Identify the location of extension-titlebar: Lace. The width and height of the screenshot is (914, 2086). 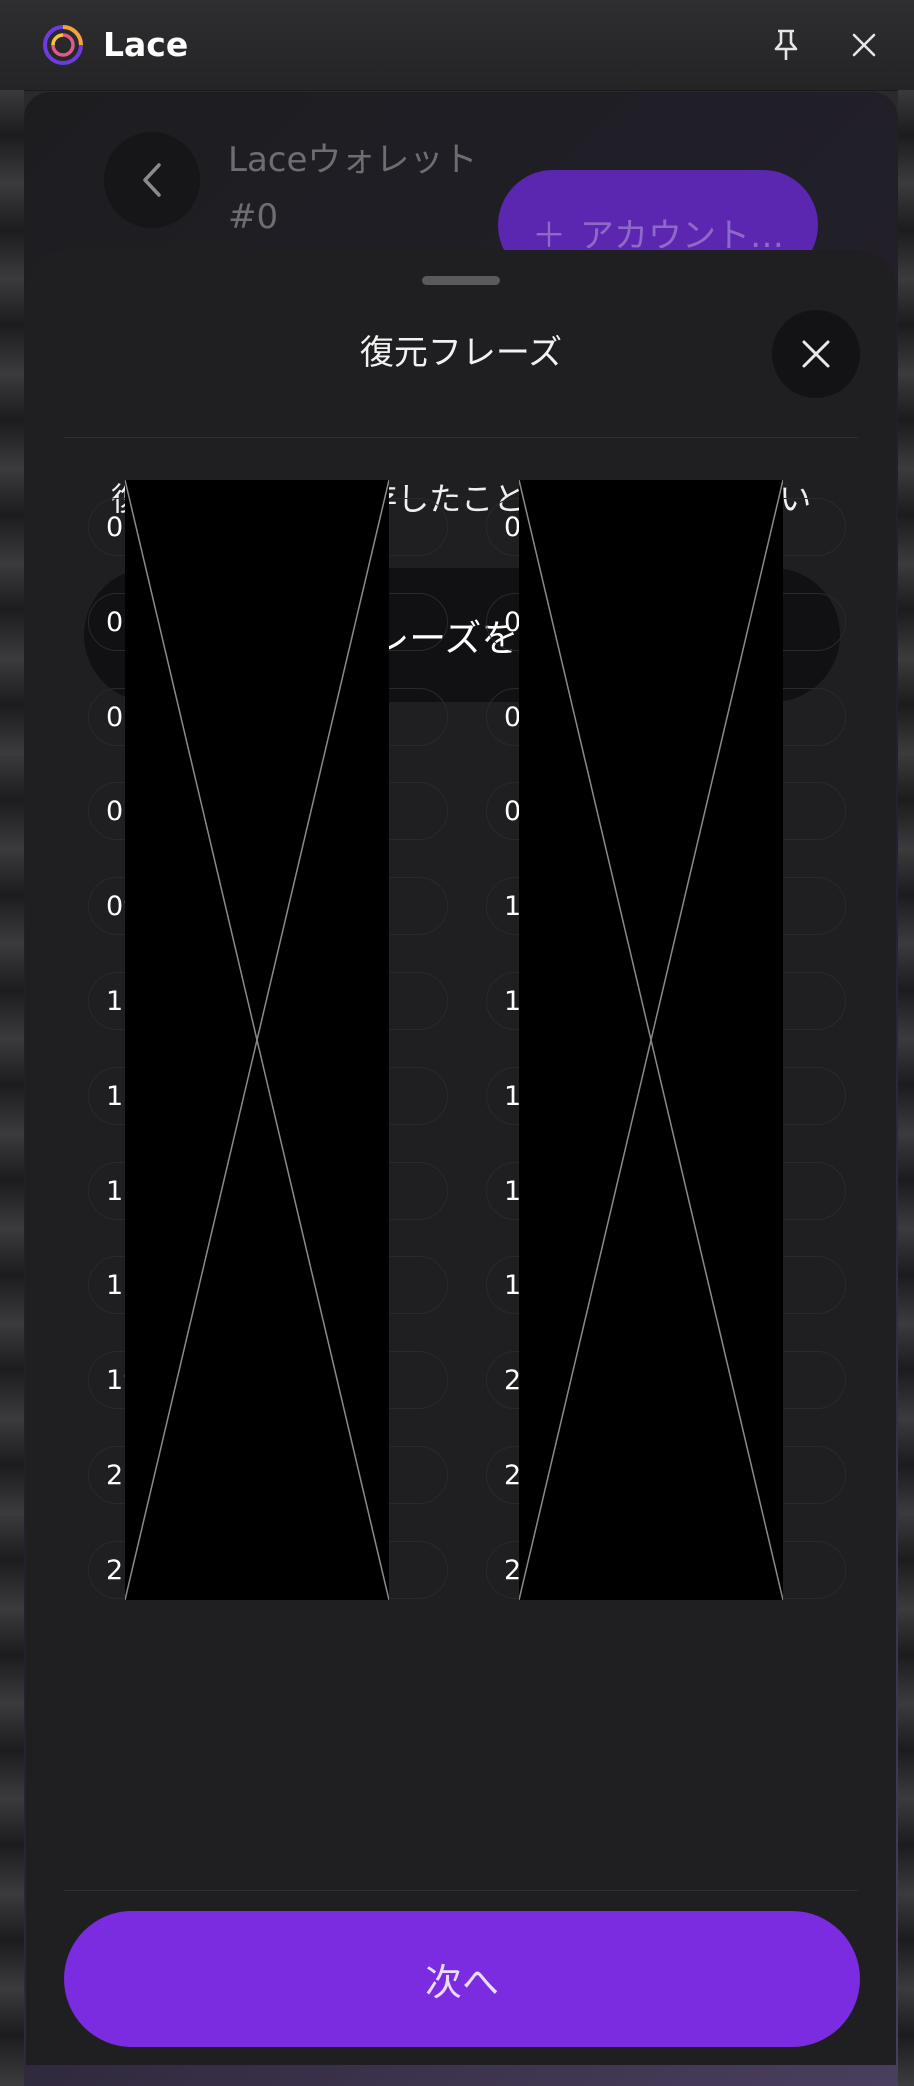
(457, 45).